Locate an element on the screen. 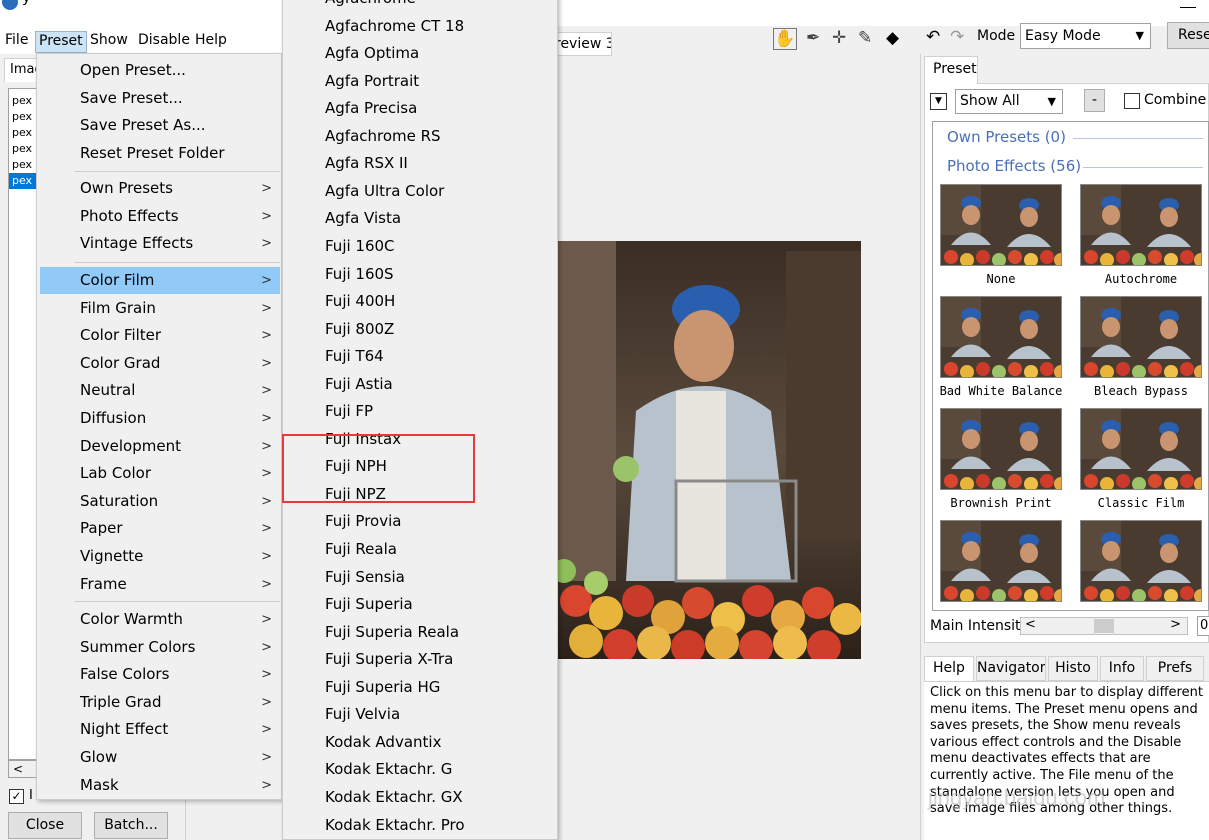 The image size is (1209, 840). menu-item-mask: Mask > is located at coordinates (160, 785).